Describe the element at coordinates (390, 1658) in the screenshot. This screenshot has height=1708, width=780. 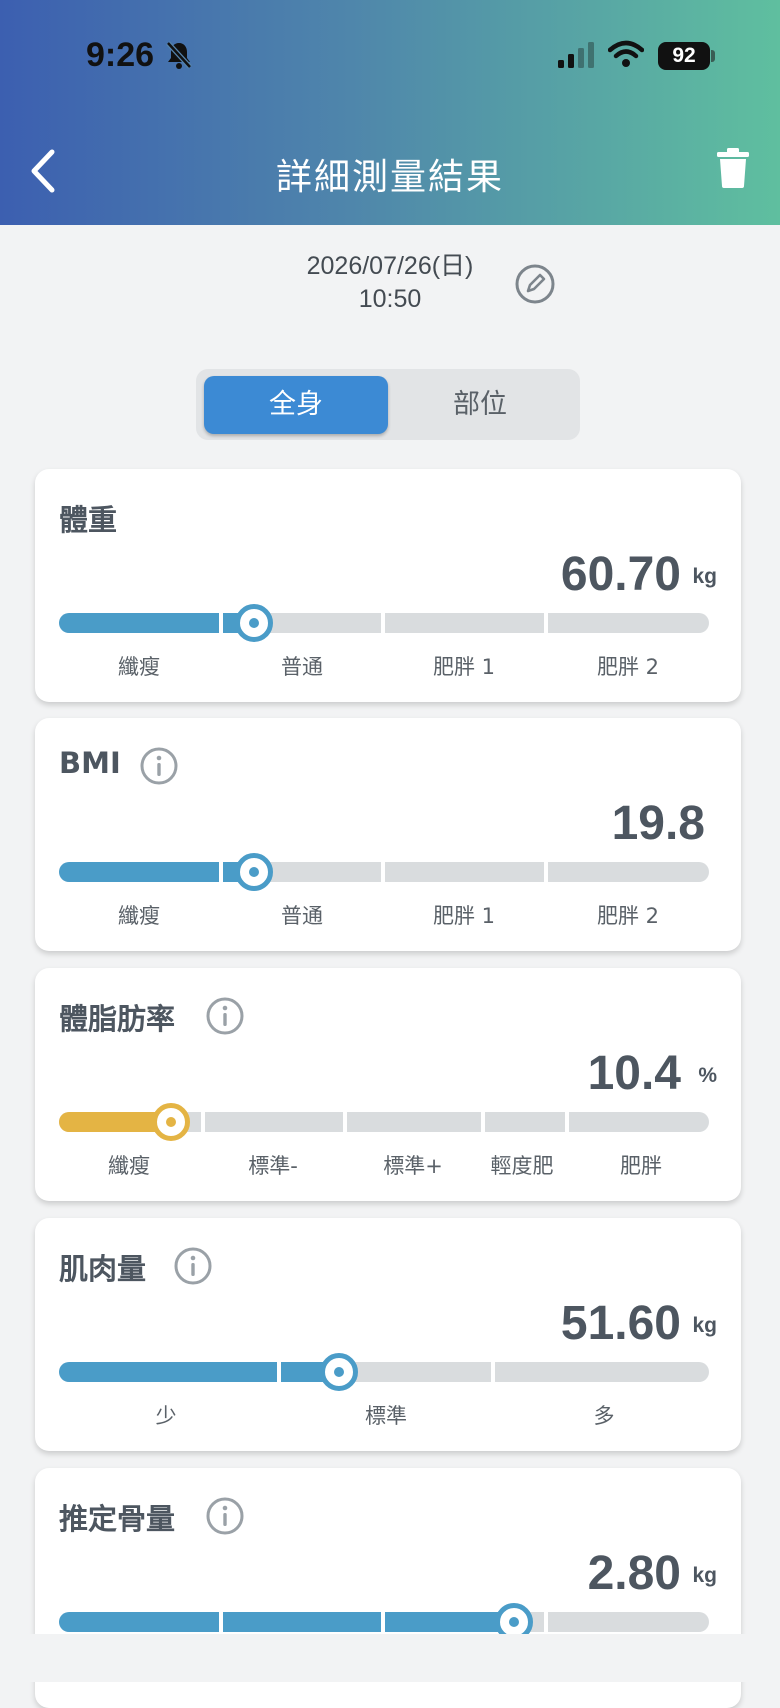
I see `bottom-safe-area` at that location.